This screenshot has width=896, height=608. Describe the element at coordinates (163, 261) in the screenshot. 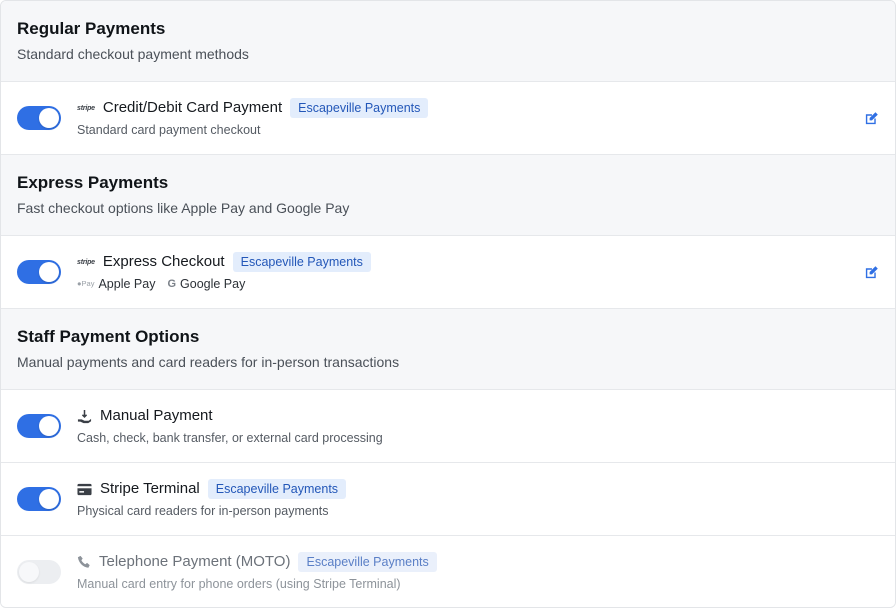

I see `row-title: Express Checkout` at that location.